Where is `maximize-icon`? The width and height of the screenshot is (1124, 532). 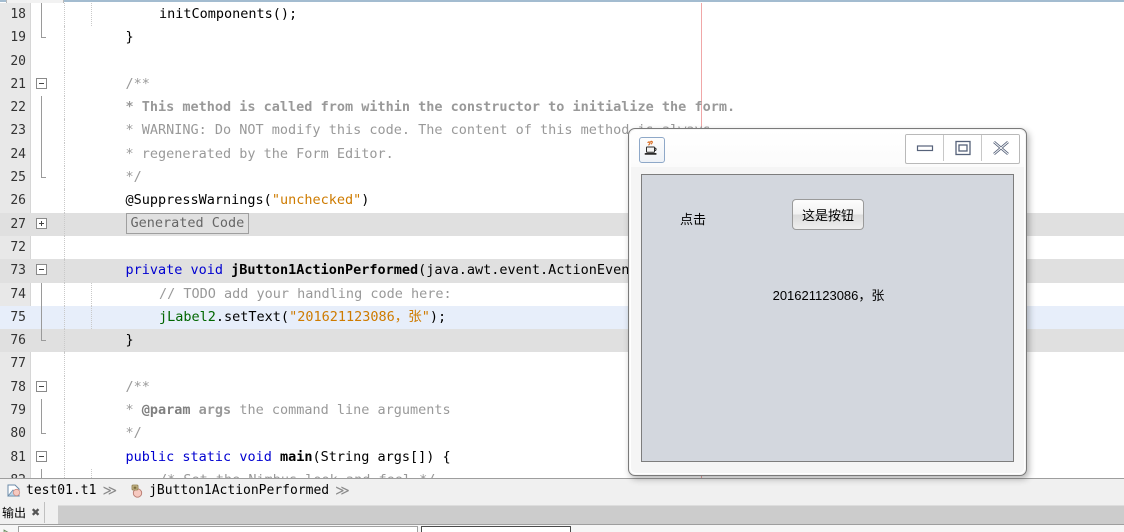
maximize-icon is located at coordinates (963, 148).